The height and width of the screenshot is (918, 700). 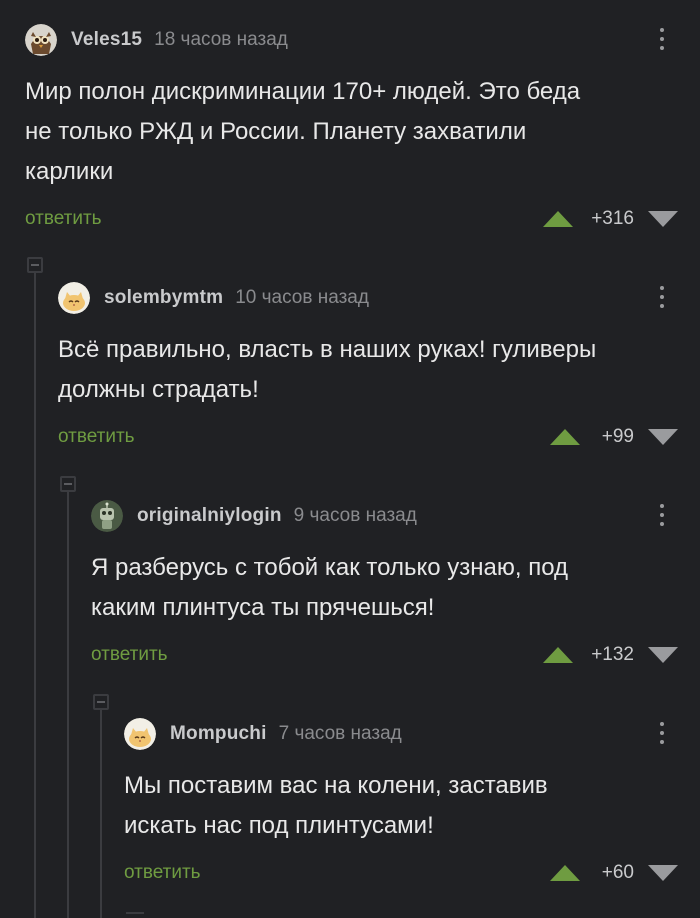 I want to click on rating-score: +316, so click(x=612, y=218).